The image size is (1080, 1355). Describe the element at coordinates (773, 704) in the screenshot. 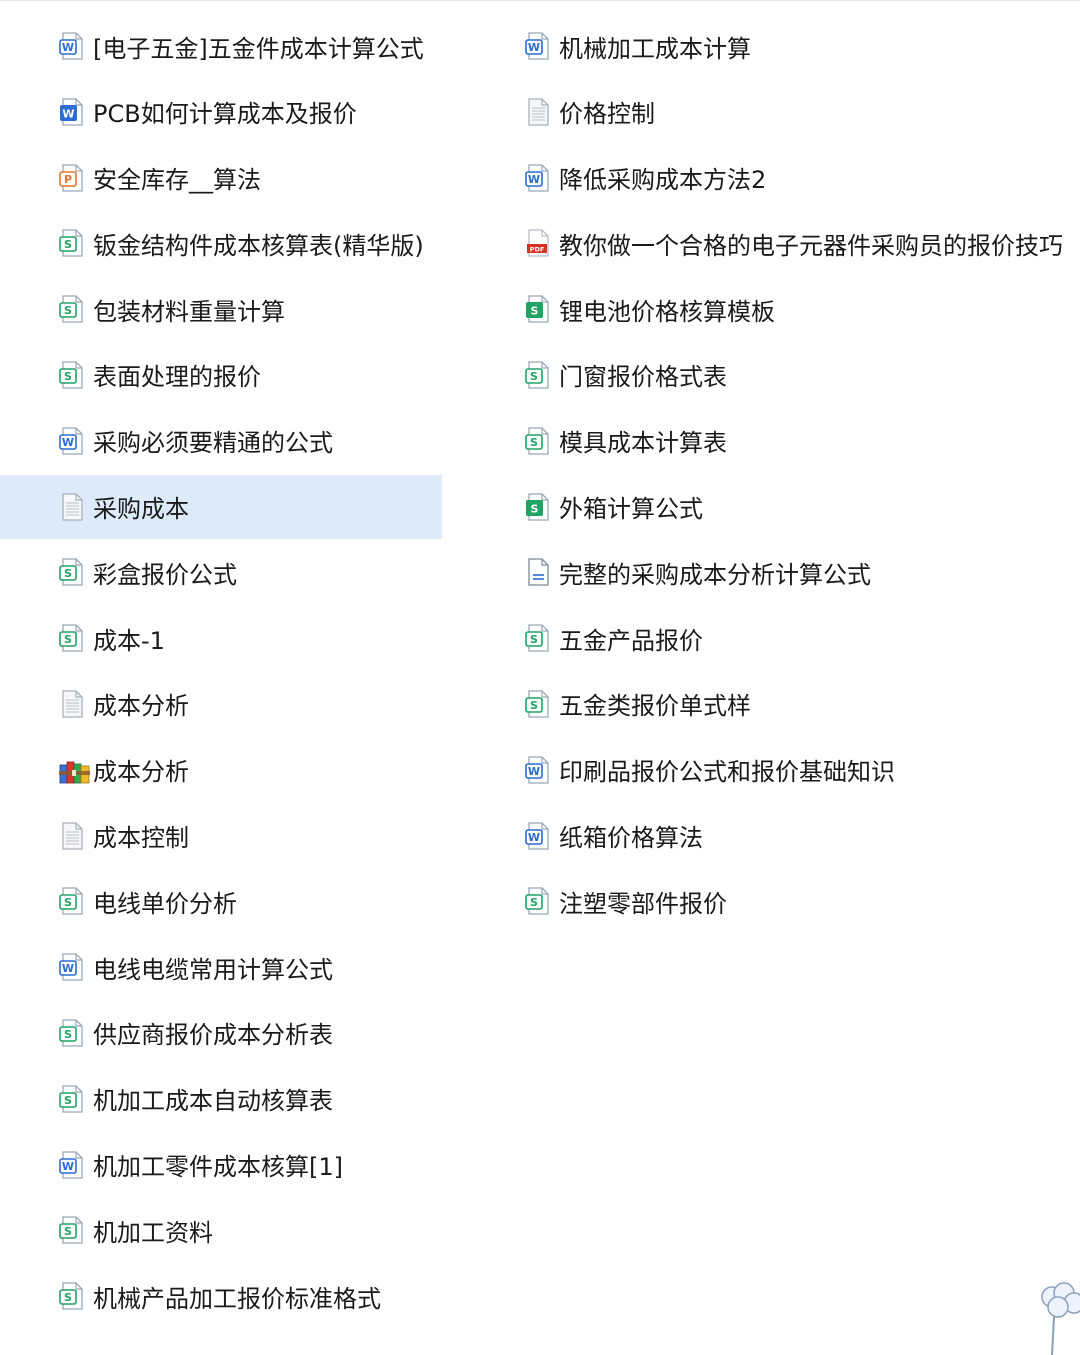

I see `file-item: S 五金类报价单式样` at that location.